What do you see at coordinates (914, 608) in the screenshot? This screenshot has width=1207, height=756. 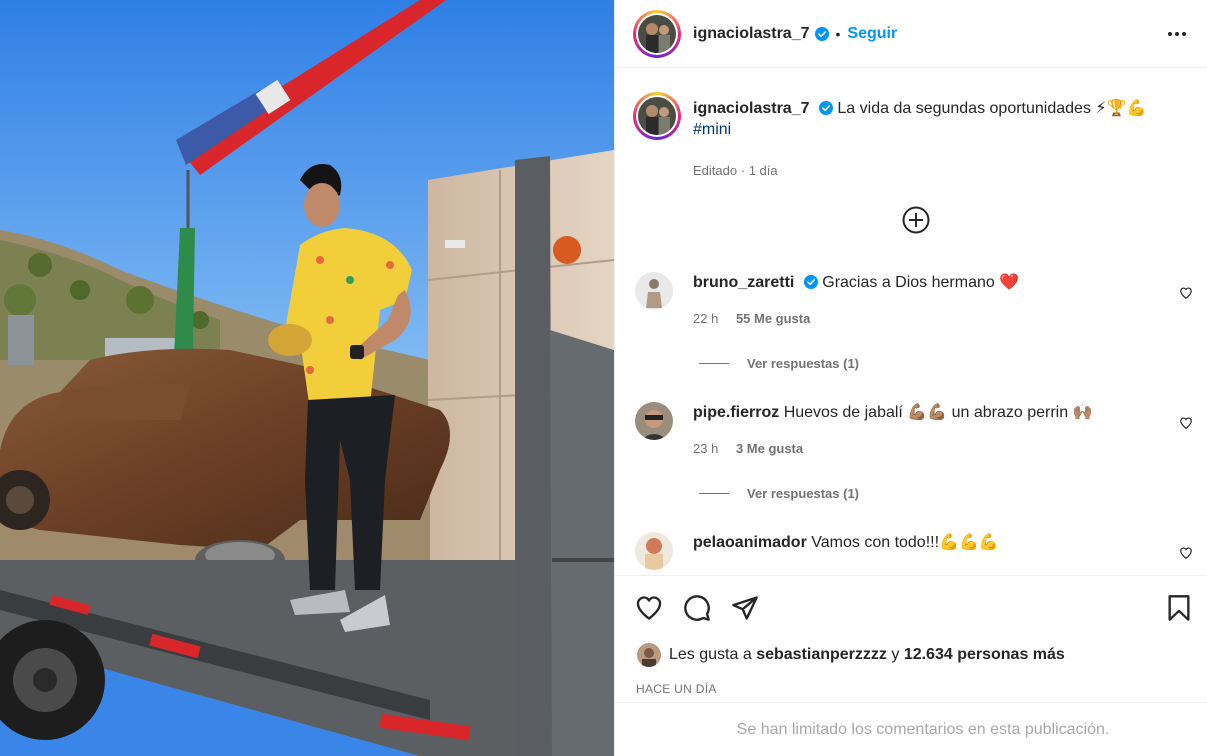 I see `action-bar` at bounding box center [914, 608].